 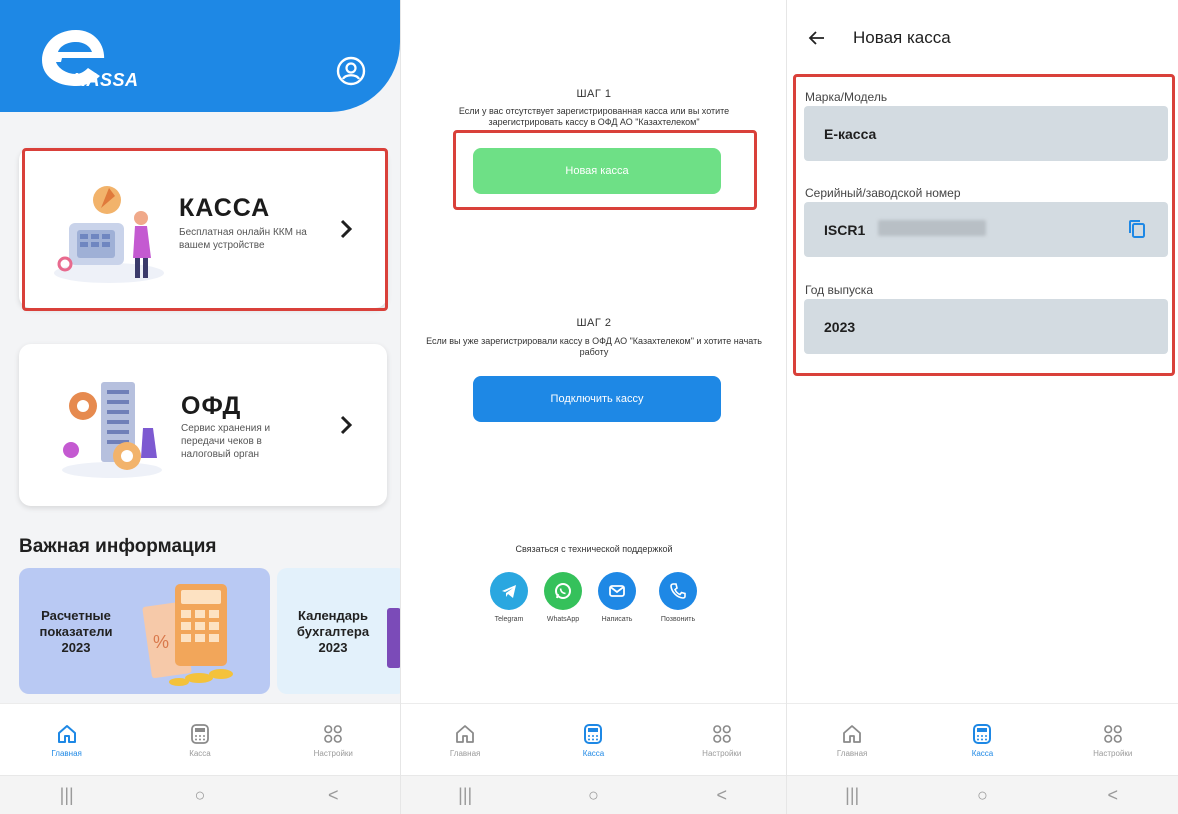 I want to click on serial-number-field: ISCR1, so click(x=986, y=229).